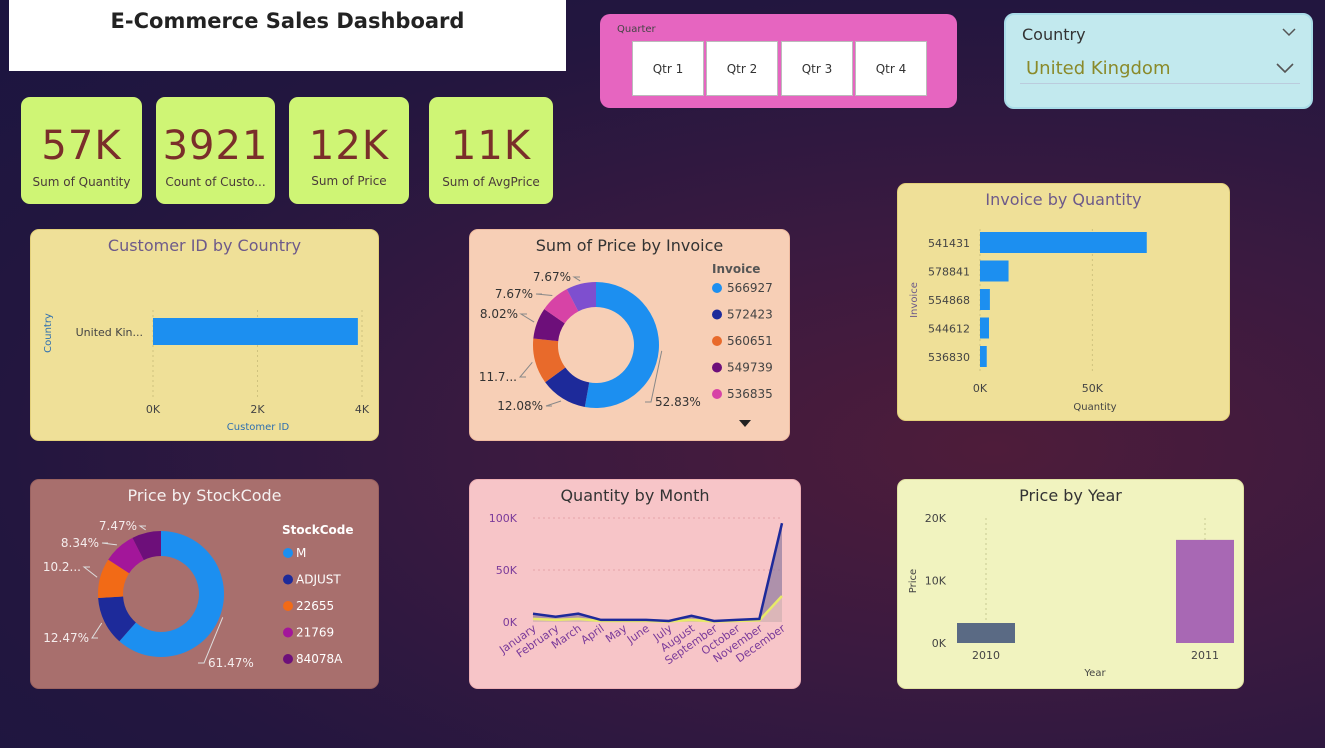 This screenshot has width=1325, height=748. What do you see at coordinates (319, 659) in the screenshot?
I see `legend-label: 84078A` at bounding box center [319, 659].